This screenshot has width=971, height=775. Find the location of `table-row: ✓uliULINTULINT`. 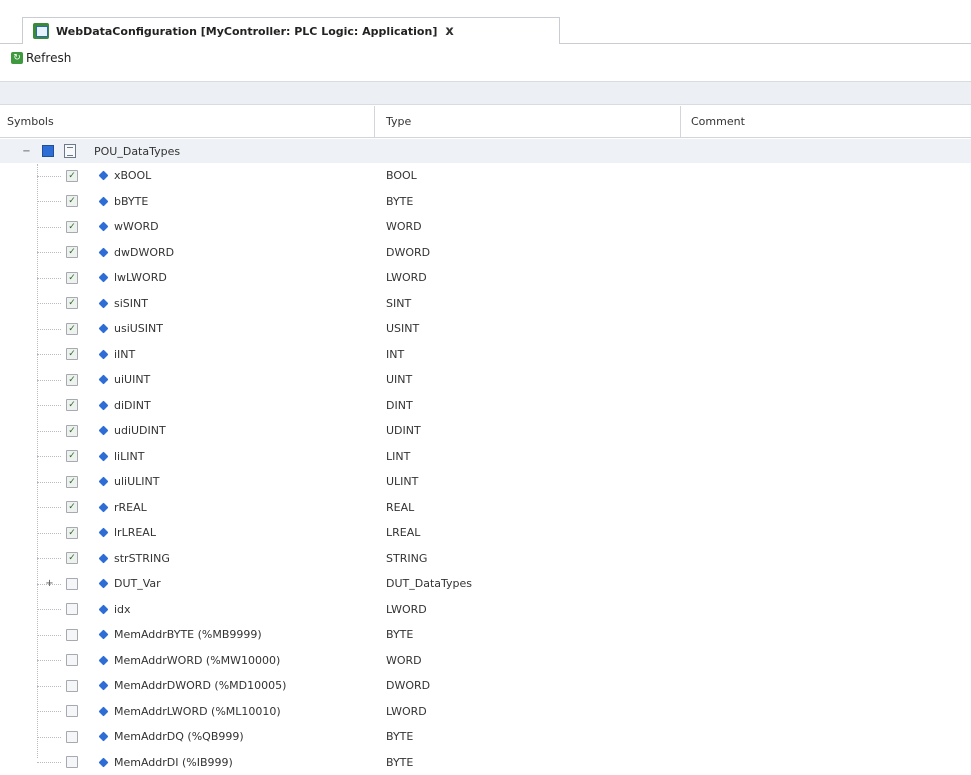

table-row: ✓uliULINTULINT is located at coordinates (485, 482).